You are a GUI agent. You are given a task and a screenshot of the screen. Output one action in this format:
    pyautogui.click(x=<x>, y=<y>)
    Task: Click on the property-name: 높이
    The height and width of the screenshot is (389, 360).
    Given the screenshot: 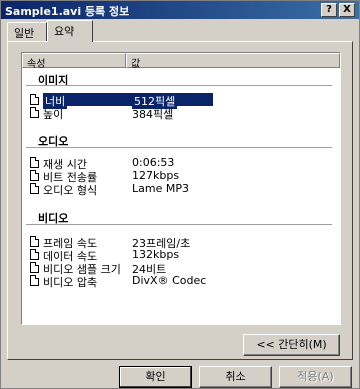 What is the action you would take?
    pyautogui.click(x=53, y=114)
    